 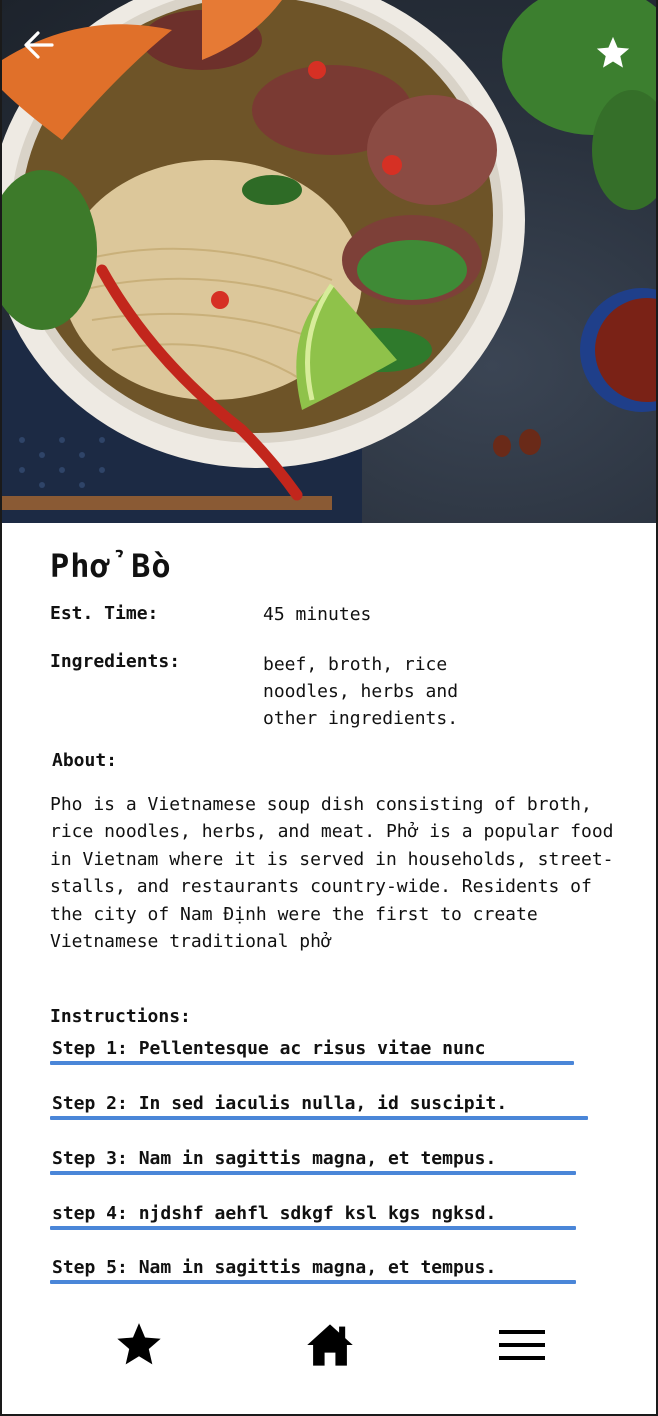 I want to click on instruction-step: Step 1: Pellentesque ac risus vitae nunc, so click(x=312, y=1051).